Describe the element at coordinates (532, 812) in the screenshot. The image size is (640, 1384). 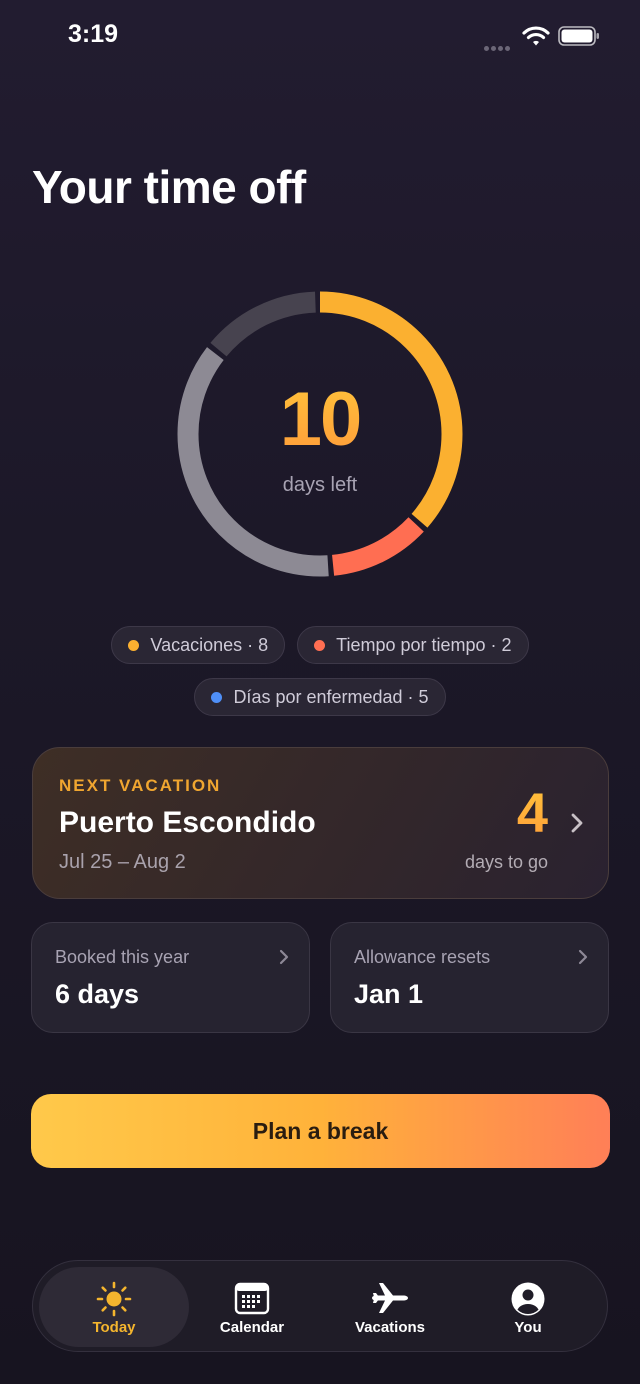
I see `days-to-go-count: 4` at that location.